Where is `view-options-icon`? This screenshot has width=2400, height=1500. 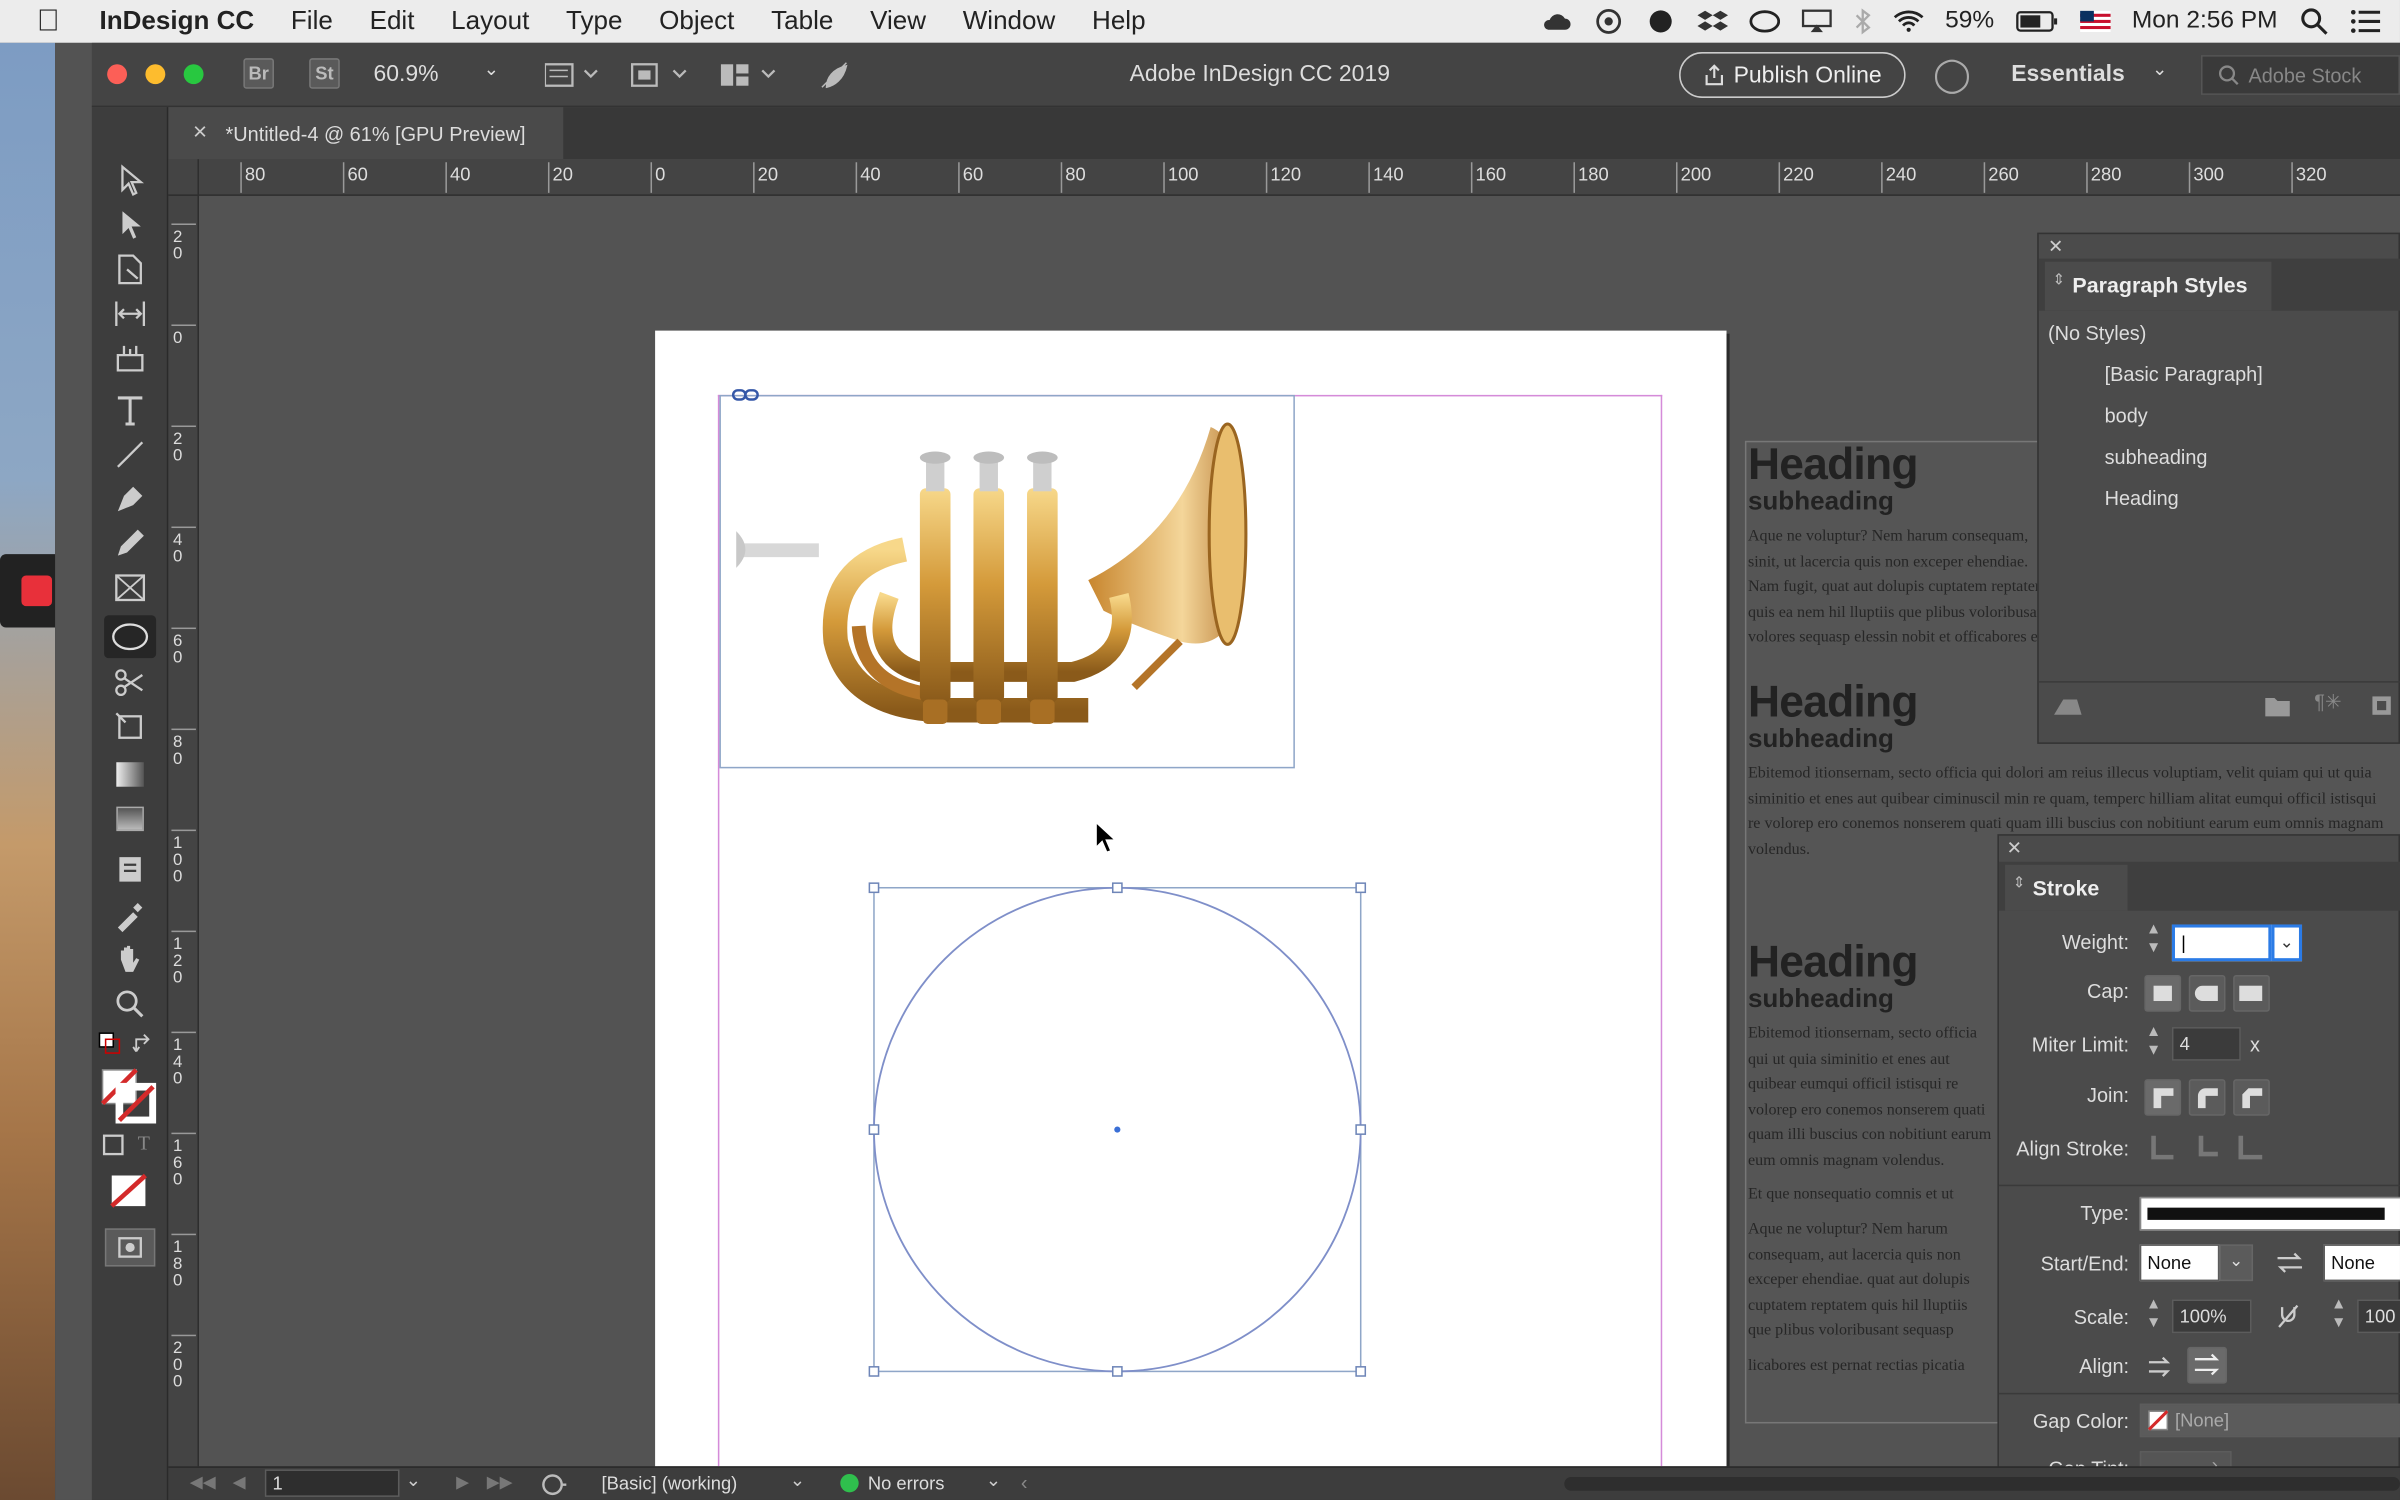 view-options-icon is located at coordinates (575, 75).